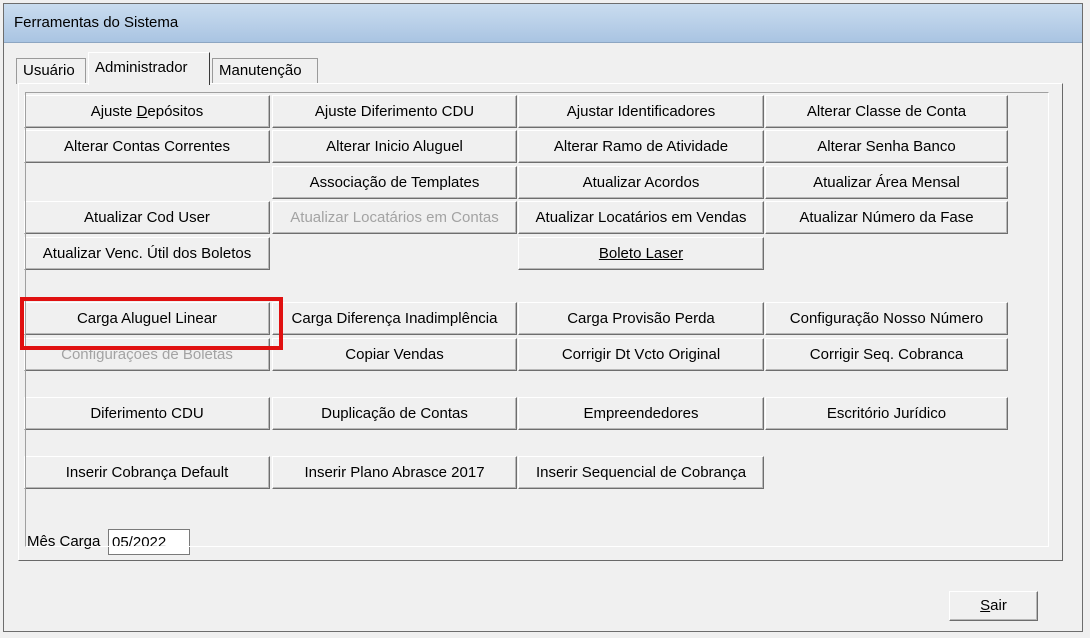 Image resolution: width=1090 pixels, height=638 pixels. I want to click on sair-button: Sair, so click(993, 606).